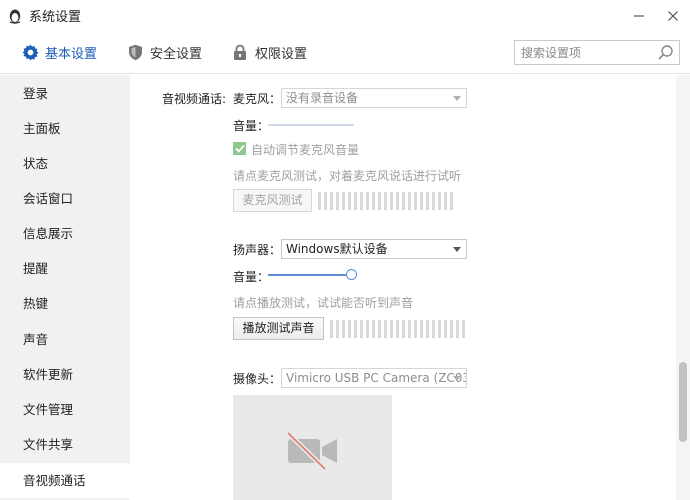  I want to click on tab-basic-settings: 基本设置, so click(59, 52).